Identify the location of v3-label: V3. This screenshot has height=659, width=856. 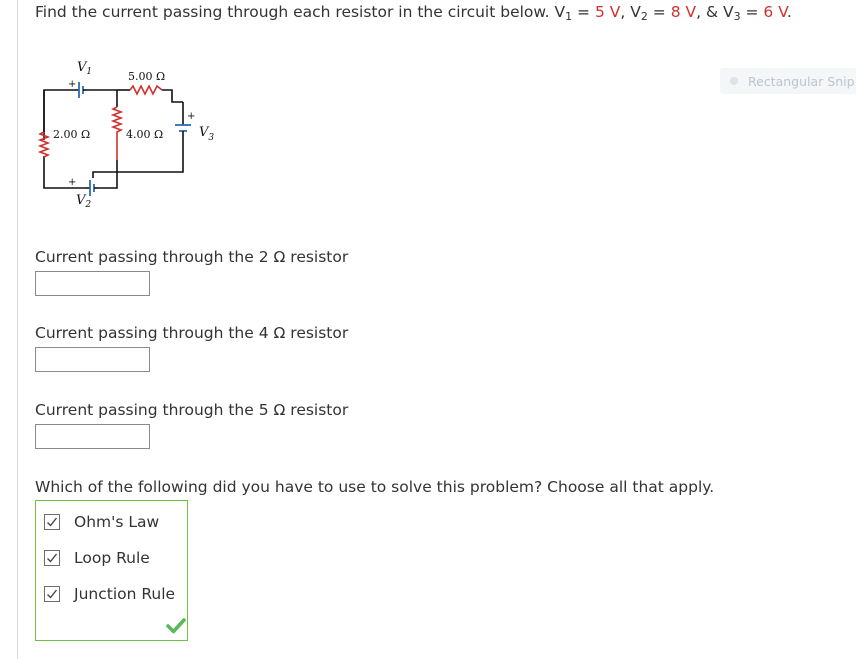
(206, 134).